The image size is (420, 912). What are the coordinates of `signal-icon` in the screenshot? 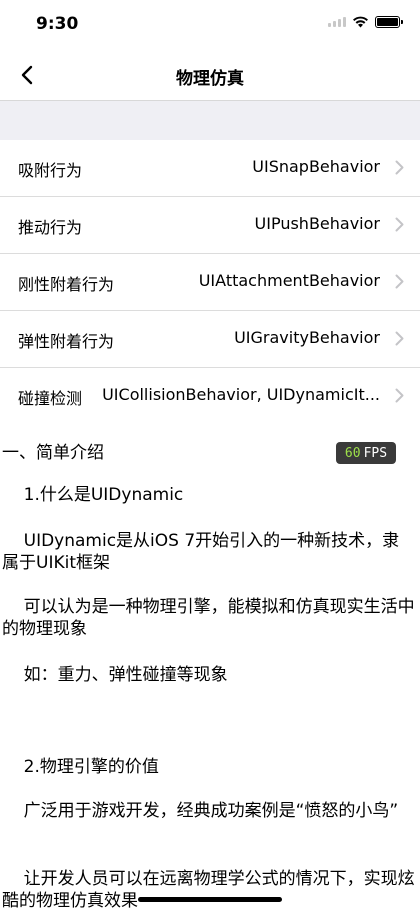 It's located at (337, 22).